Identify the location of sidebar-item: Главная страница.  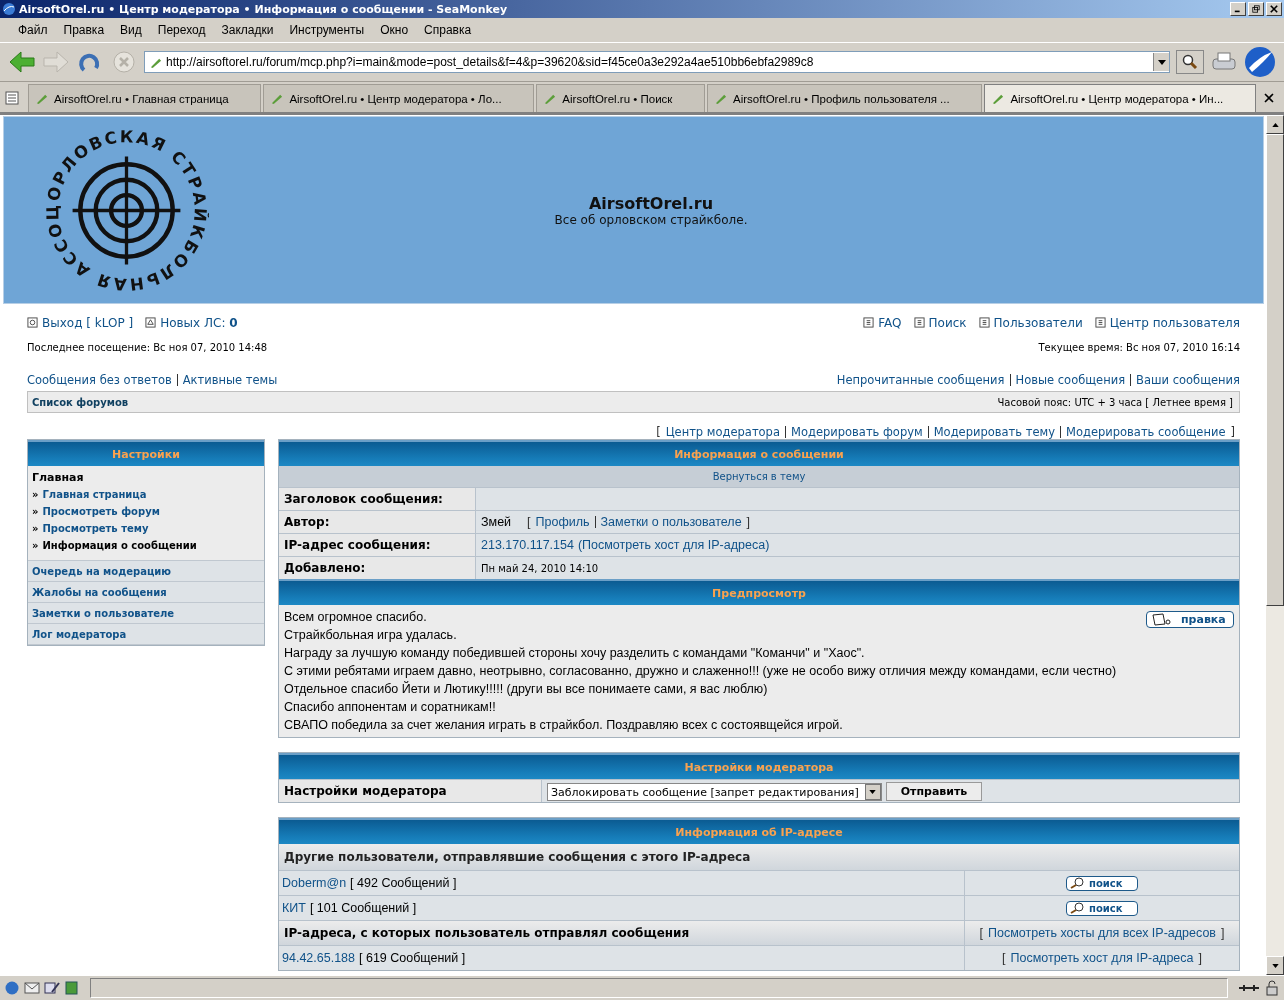
(94, 494).